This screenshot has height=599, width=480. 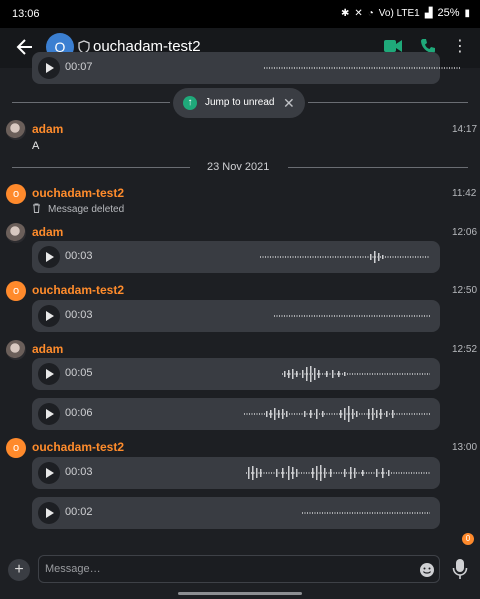 What do you see at coordinates (238, 167) in the screenshot?
I see `date-divider: 23 Nov 2021` at bounding box center [238, 167].